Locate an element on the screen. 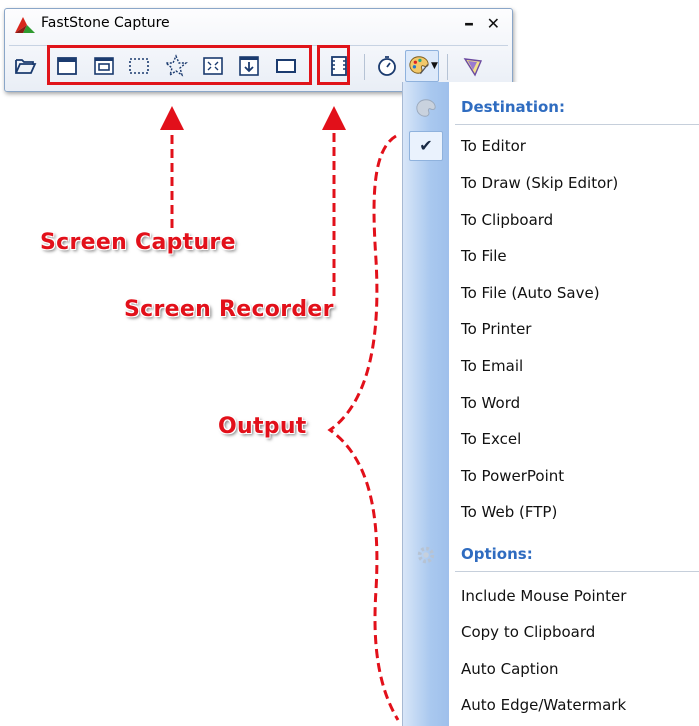  palette-icon is located at coordinates (426, 108).